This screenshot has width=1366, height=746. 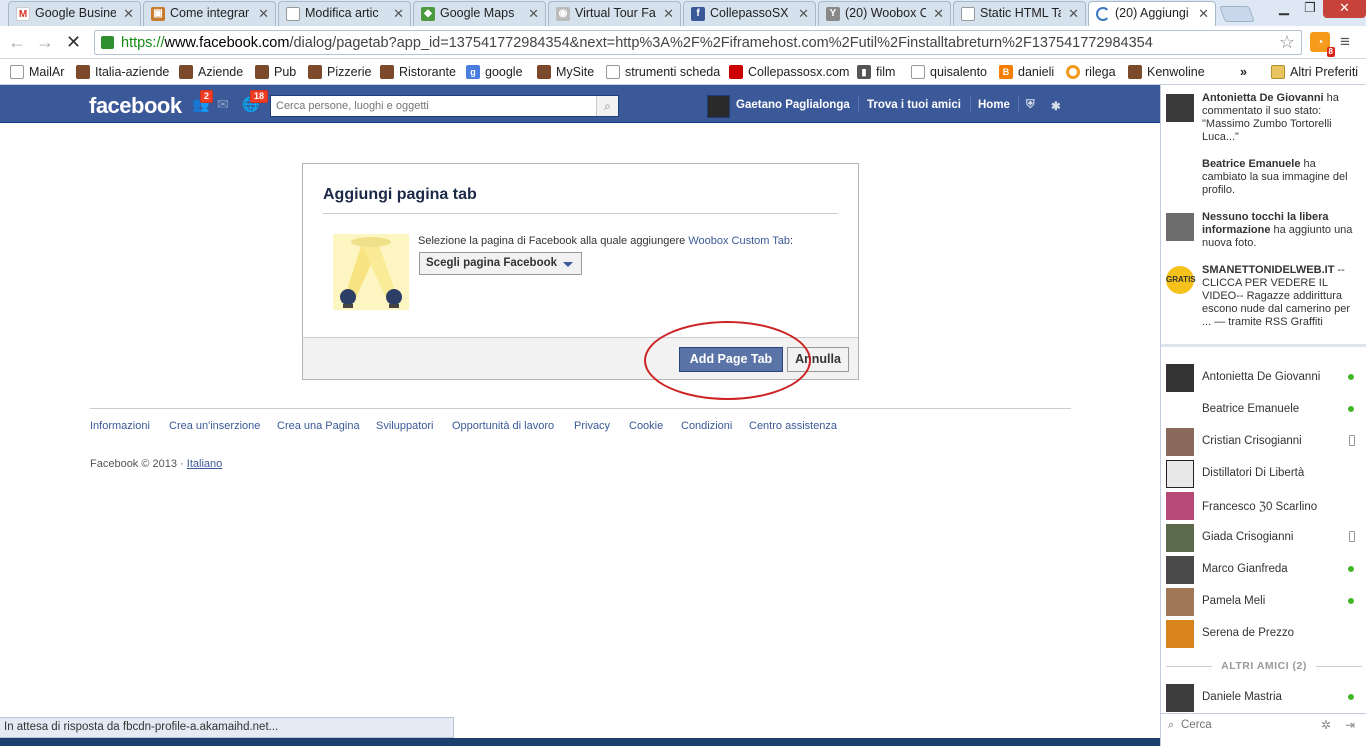 What do you see at coordinates (135, 106) in the screenshot?
I see `facebook-logo: facebook` at bounding box center [135, 106].